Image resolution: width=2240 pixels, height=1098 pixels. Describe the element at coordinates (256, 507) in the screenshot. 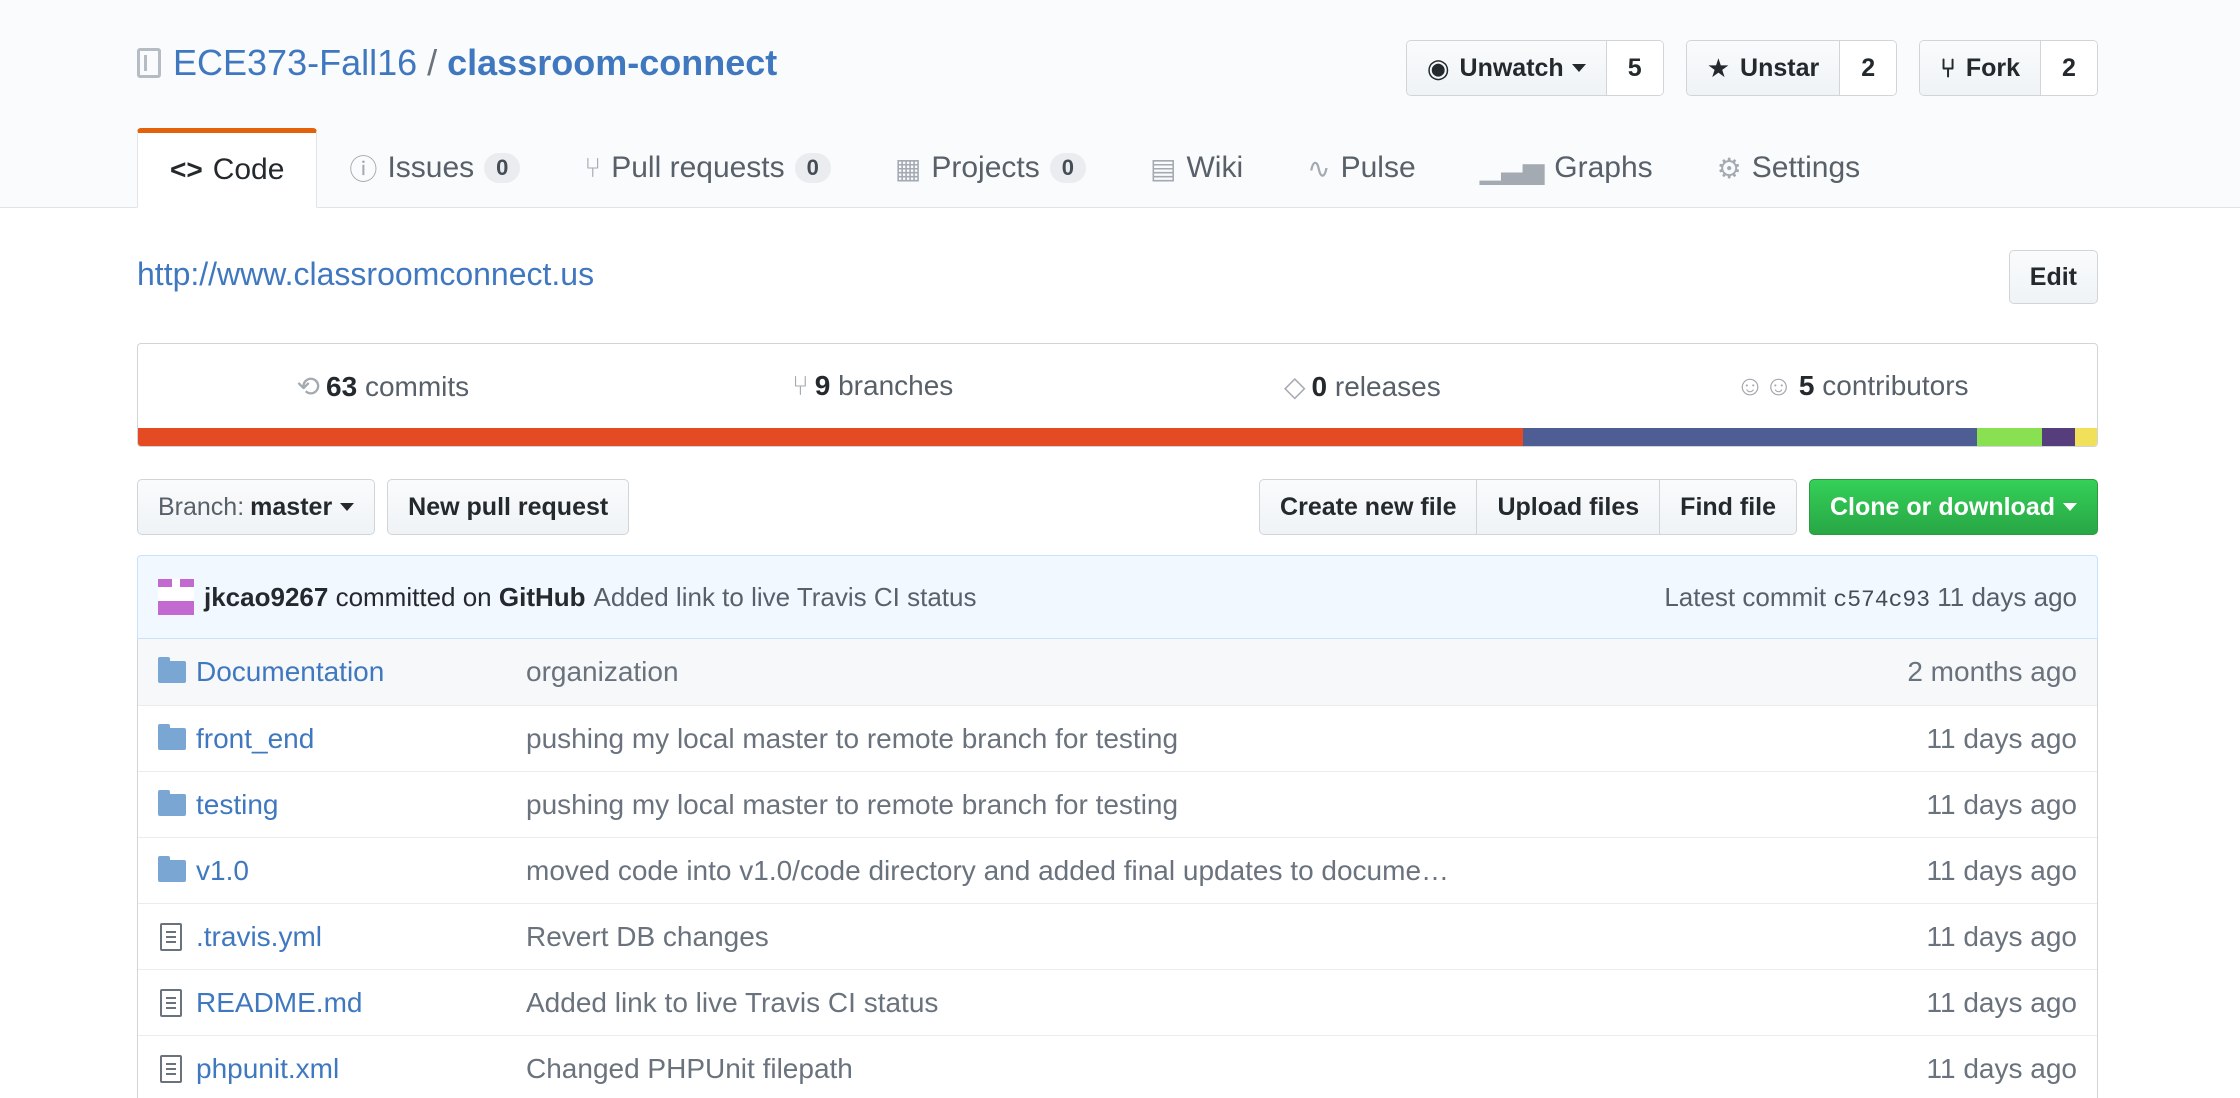

I see `branch-select: Branch: master` at that location.